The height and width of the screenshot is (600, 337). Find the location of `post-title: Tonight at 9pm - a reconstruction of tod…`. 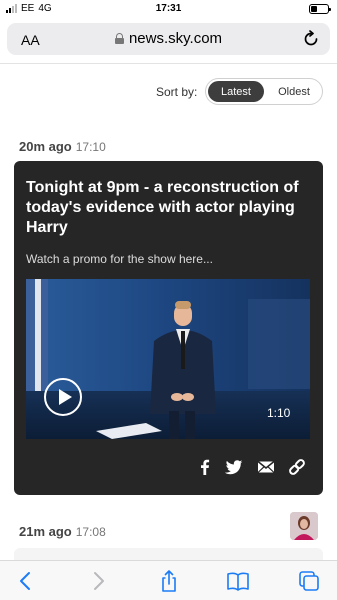

post-title: Tonight at 9pm - a reconstruction of tod… is located at coordinates (162, 207).